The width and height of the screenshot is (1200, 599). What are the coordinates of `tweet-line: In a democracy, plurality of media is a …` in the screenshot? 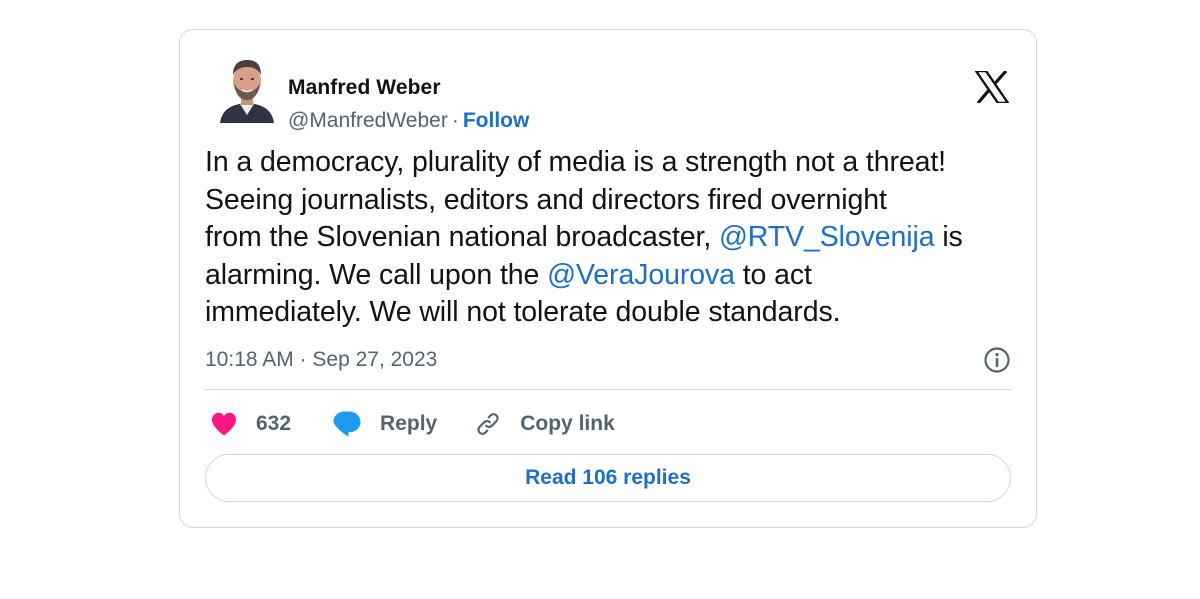 It's located at (615, 163).